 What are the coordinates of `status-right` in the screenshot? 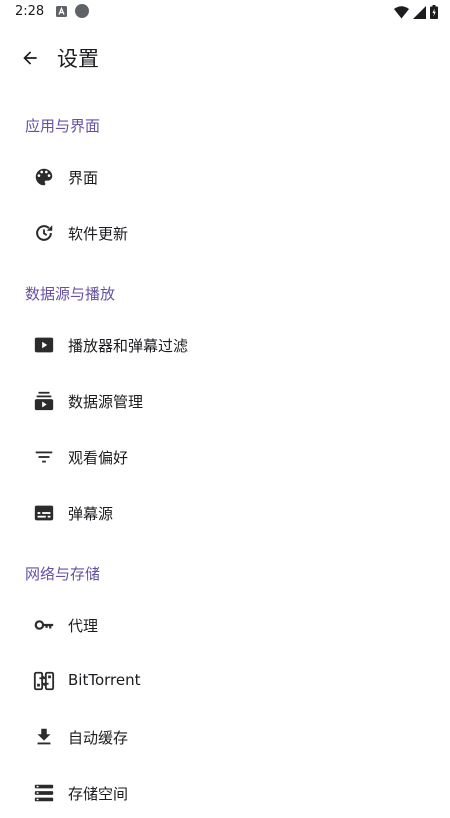 It's located at (416, 12).